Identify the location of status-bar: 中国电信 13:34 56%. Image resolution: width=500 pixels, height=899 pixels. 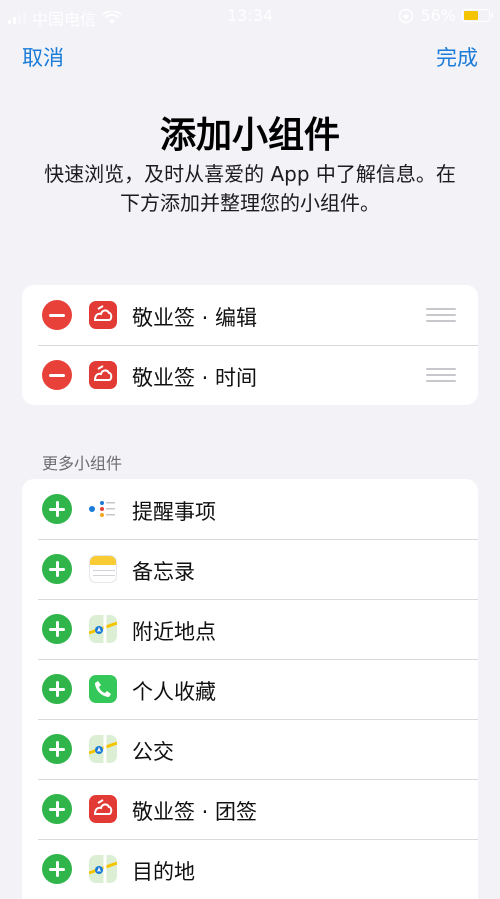
(250, 16).